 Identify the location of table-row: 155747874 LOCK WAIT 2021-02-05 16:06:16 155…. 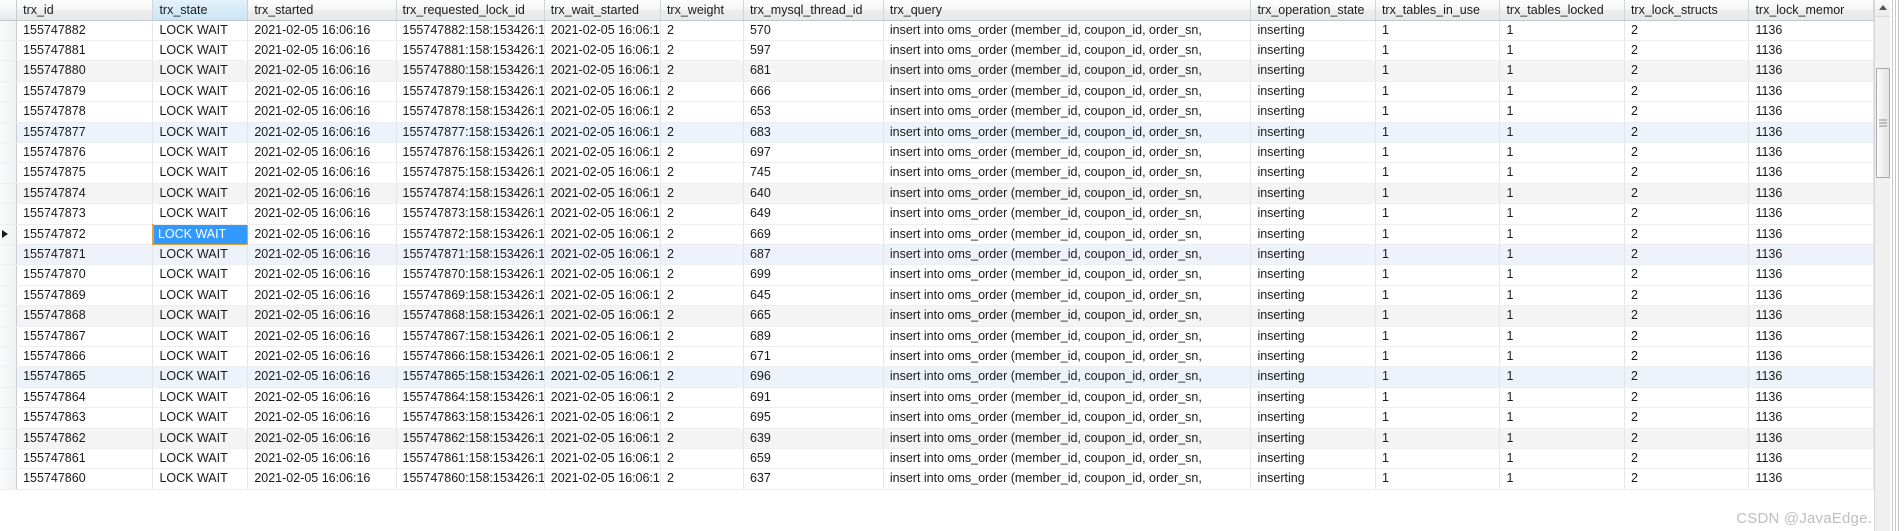
(937, 194).